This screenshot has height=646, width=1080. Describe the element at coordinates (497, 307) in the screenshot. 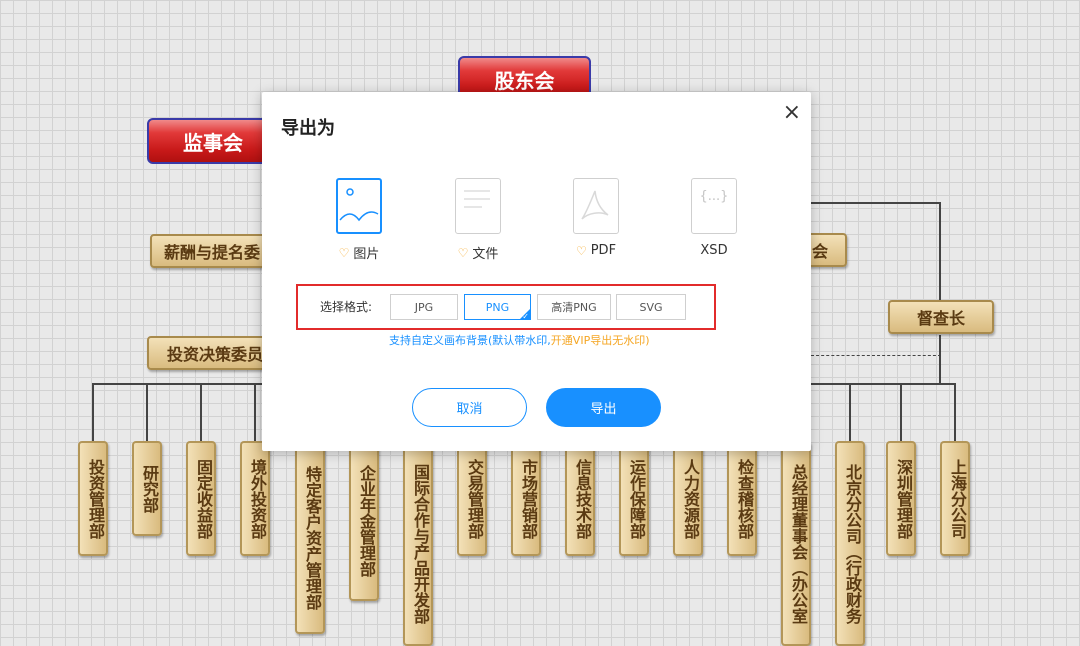

I see `format-png: PNG ✓` at that location.